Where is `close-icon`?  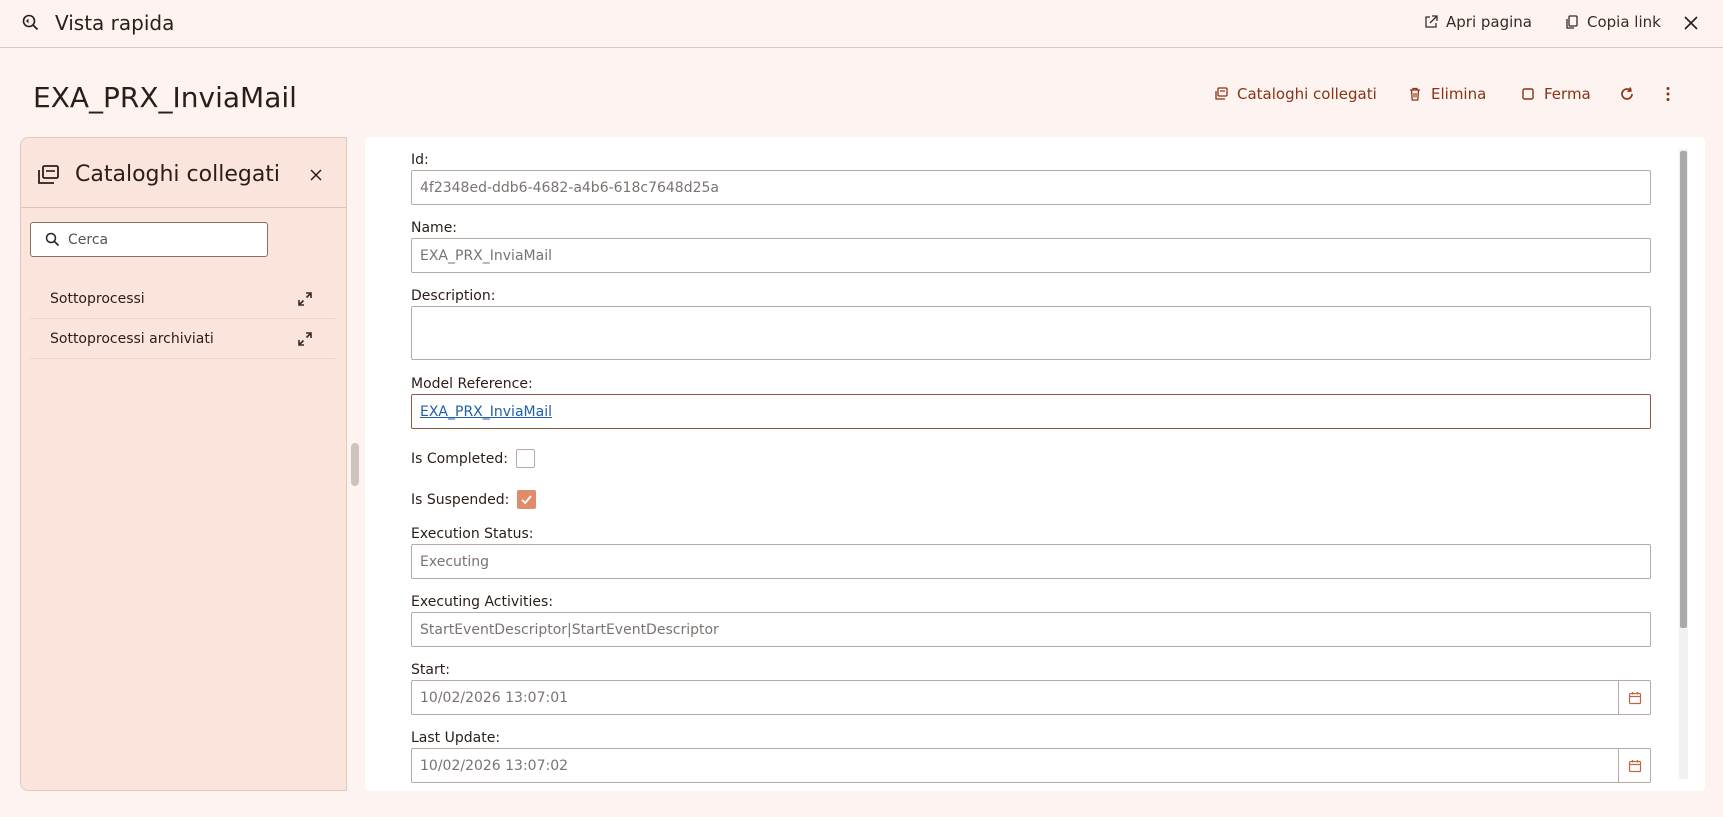
close-icon is located at coordinates (1691, 23).